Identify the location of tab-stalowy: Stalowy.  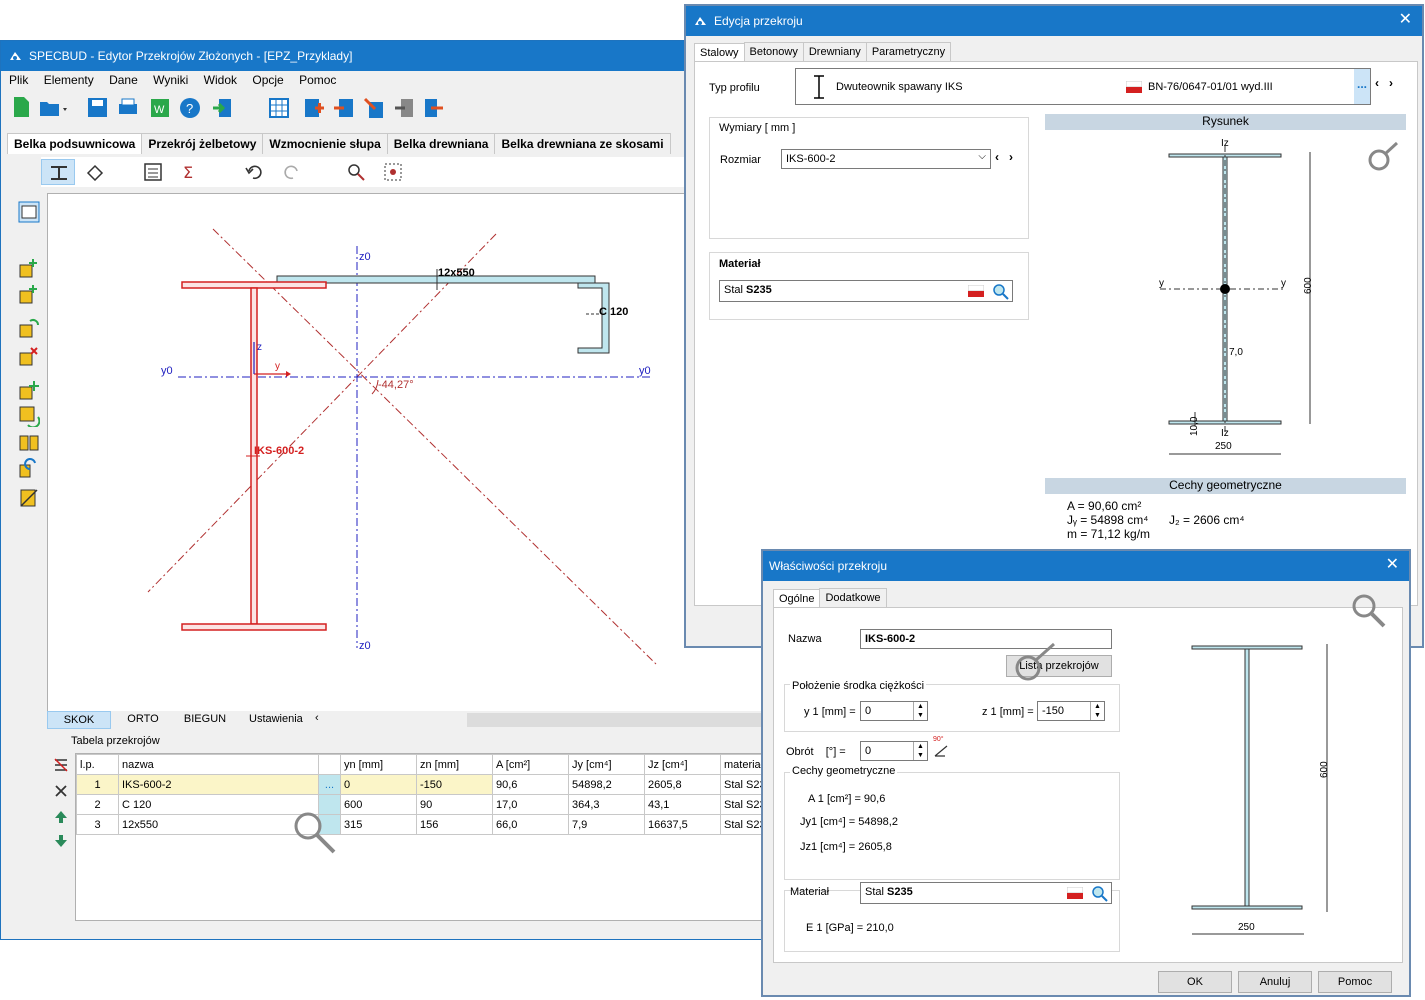
(719, 52).